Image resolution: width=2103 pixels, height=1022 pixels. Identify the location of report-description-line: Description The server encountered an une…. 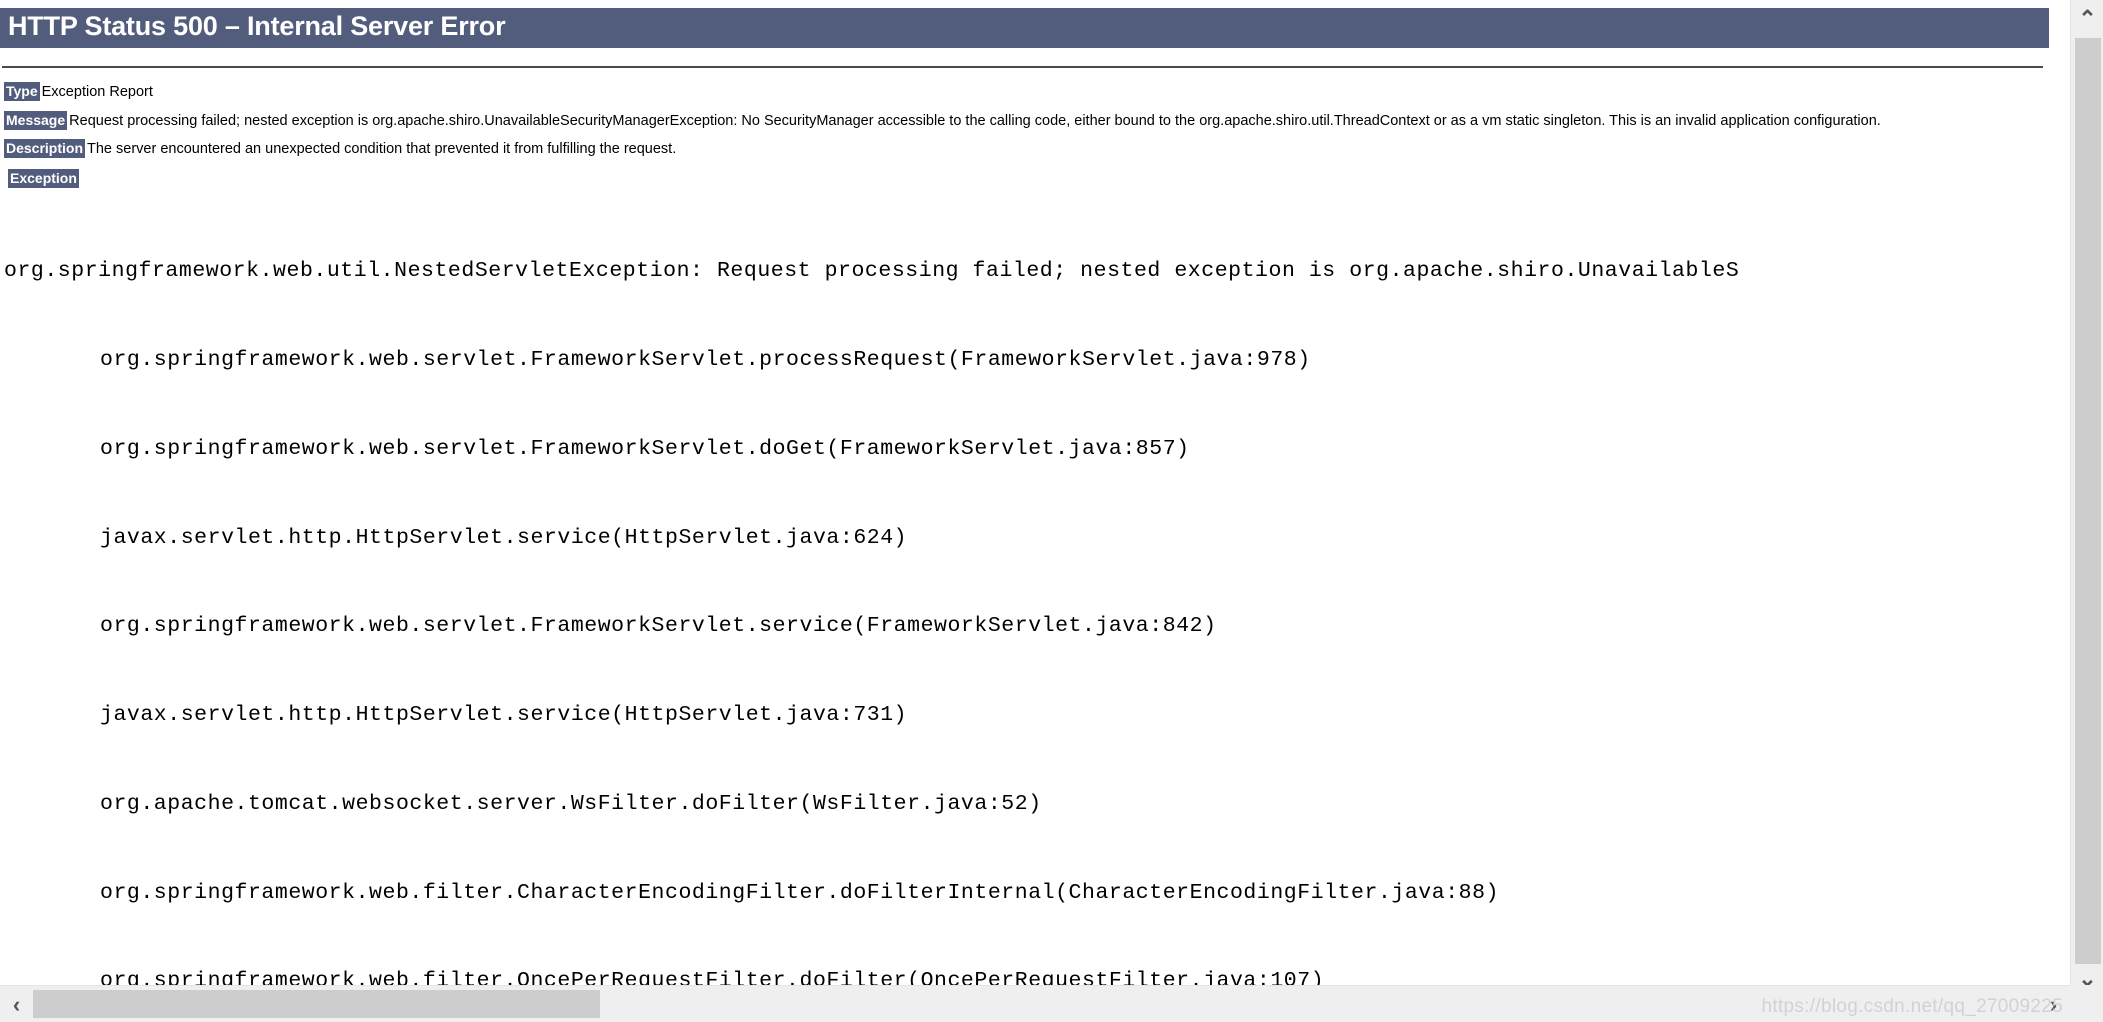
(1037, 148).